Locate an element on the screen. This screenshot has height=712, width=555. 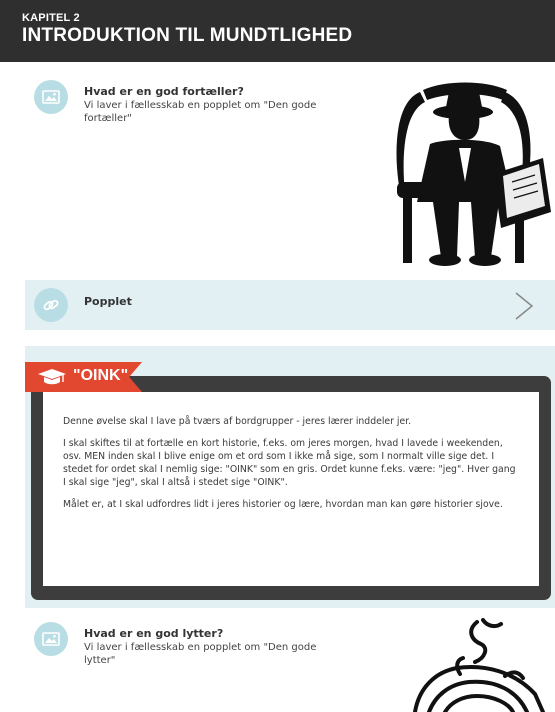
chevron-right-icon is located at coordinates (524, 306).